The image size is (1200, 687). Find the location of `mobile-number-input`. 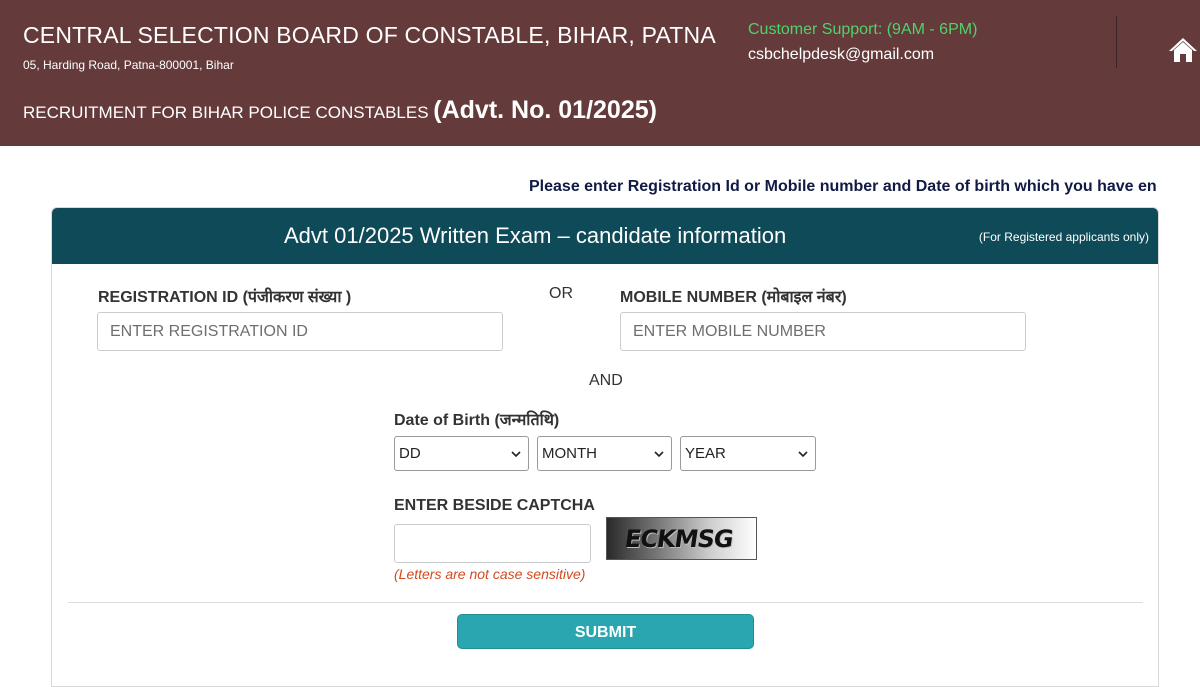

mobile-number-input is located at coordinates (823, 331).